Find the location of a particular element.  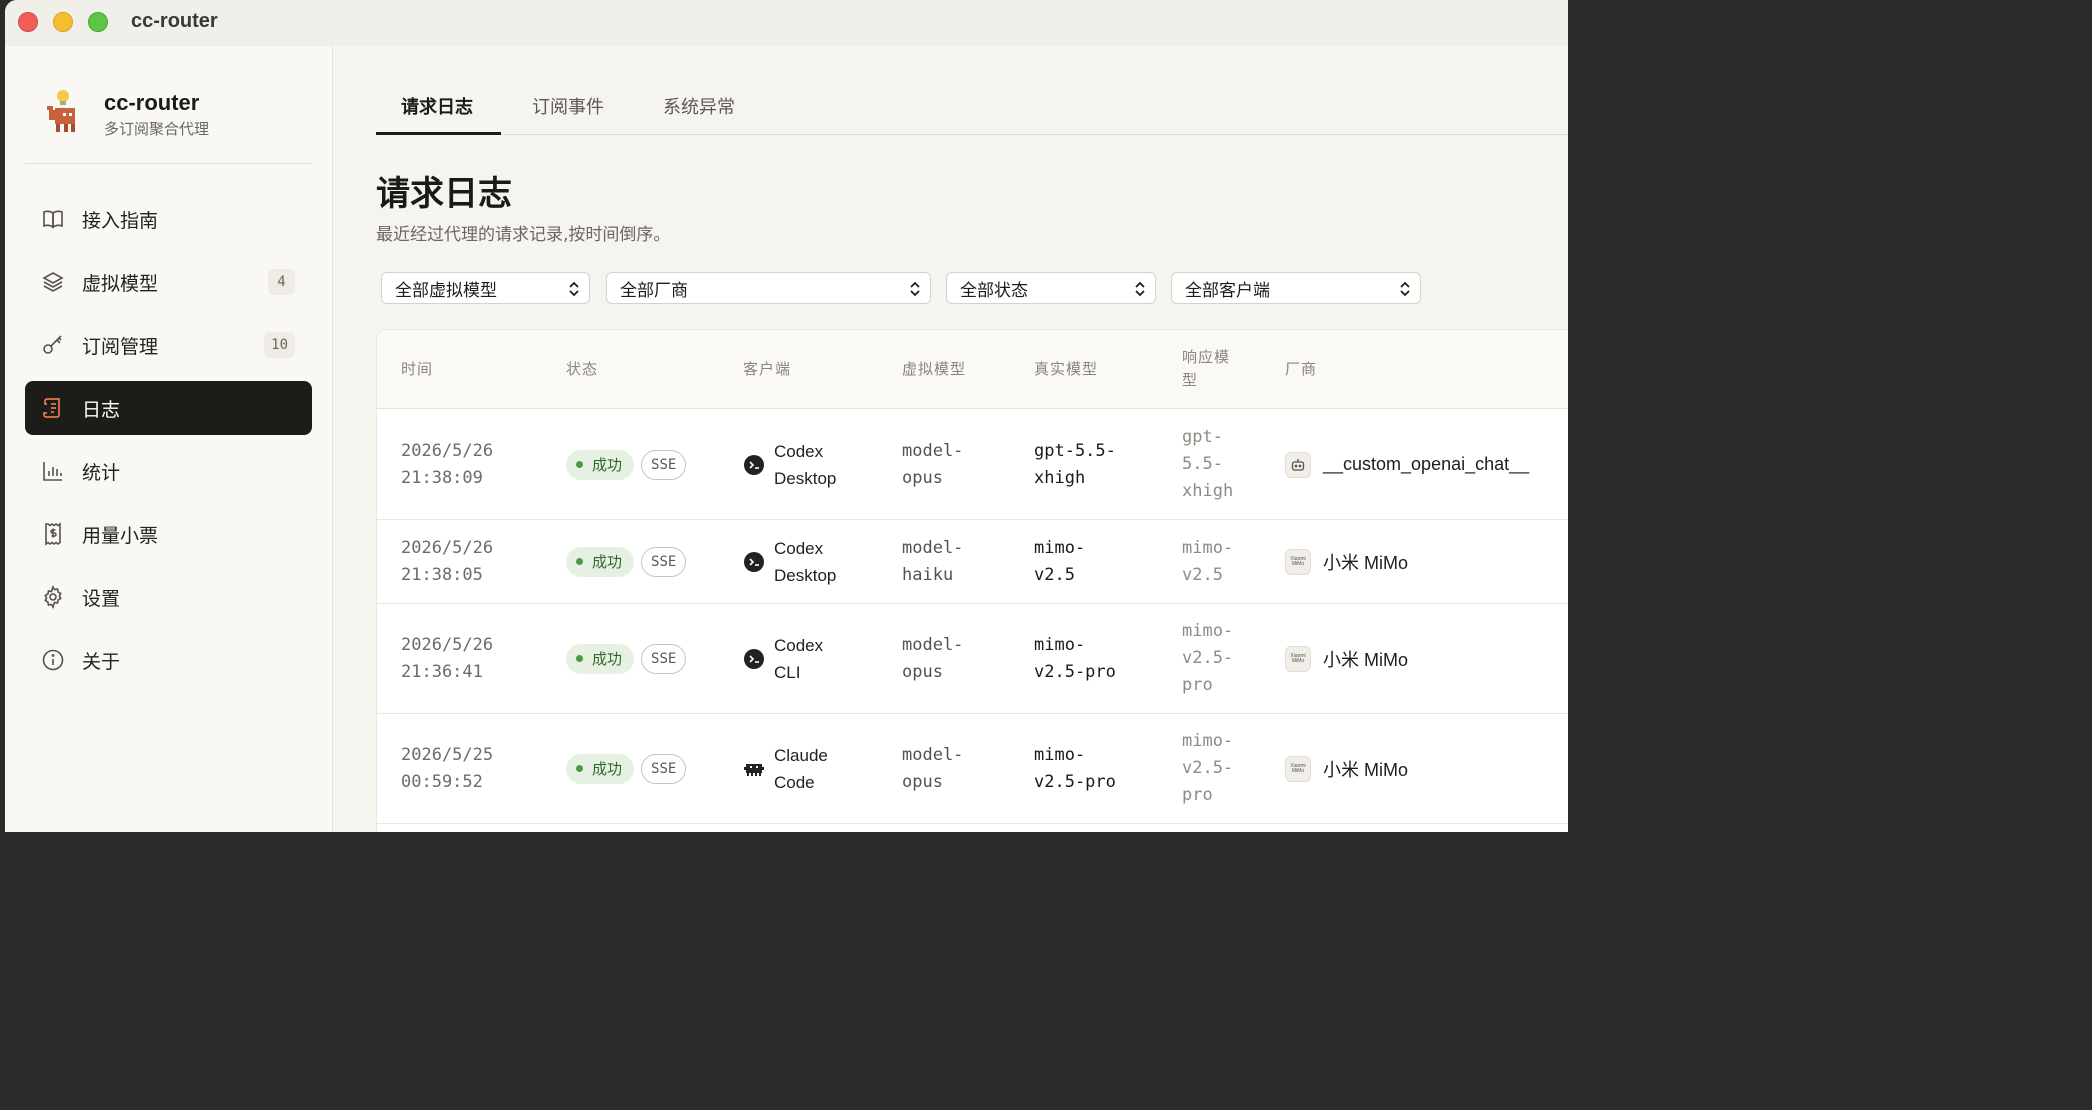

column-header-virtual-model: 虚拟模型 is located at coordinates (934, 369).